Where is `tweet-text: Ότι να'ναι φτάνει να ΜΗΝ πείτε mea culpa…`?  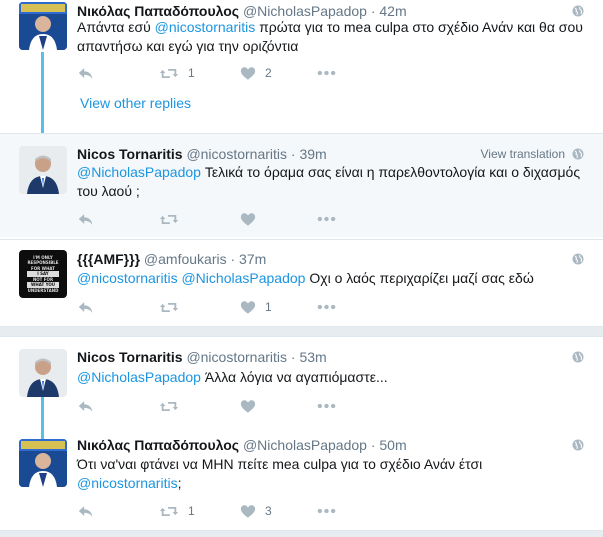 tweet-text: Ότι να'ναι φτάνει να ΜΗΝ πείτε mea culpa… is located at coordinates (332, 474).